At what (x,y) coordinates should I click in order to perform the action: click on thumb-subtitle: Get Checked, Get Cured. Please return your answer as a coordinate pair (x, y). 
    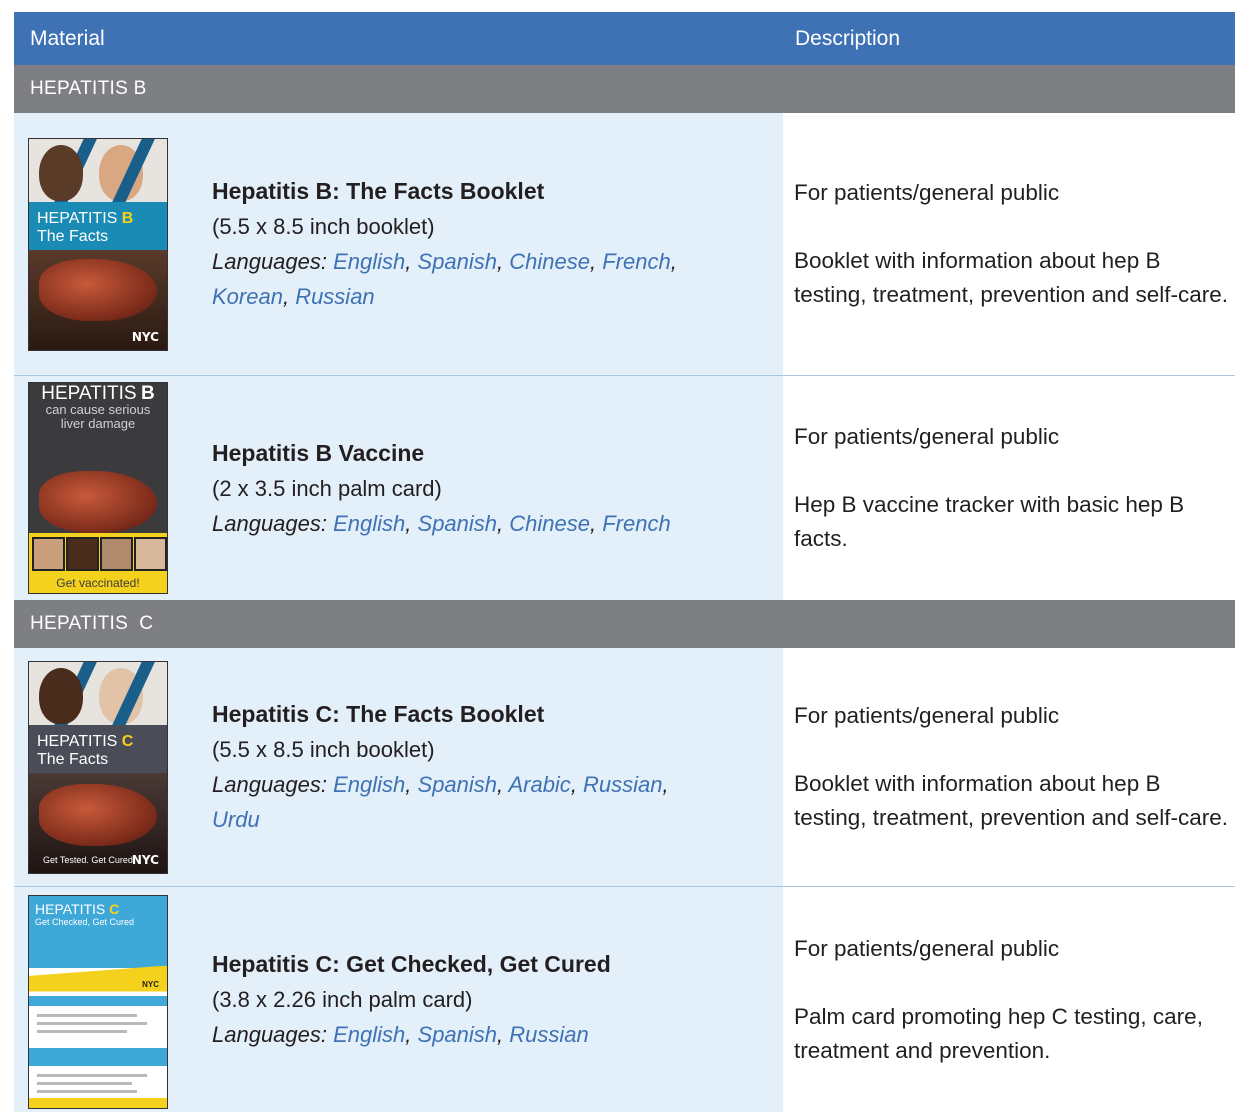
    Looking at the image, I should click on (85, 921).